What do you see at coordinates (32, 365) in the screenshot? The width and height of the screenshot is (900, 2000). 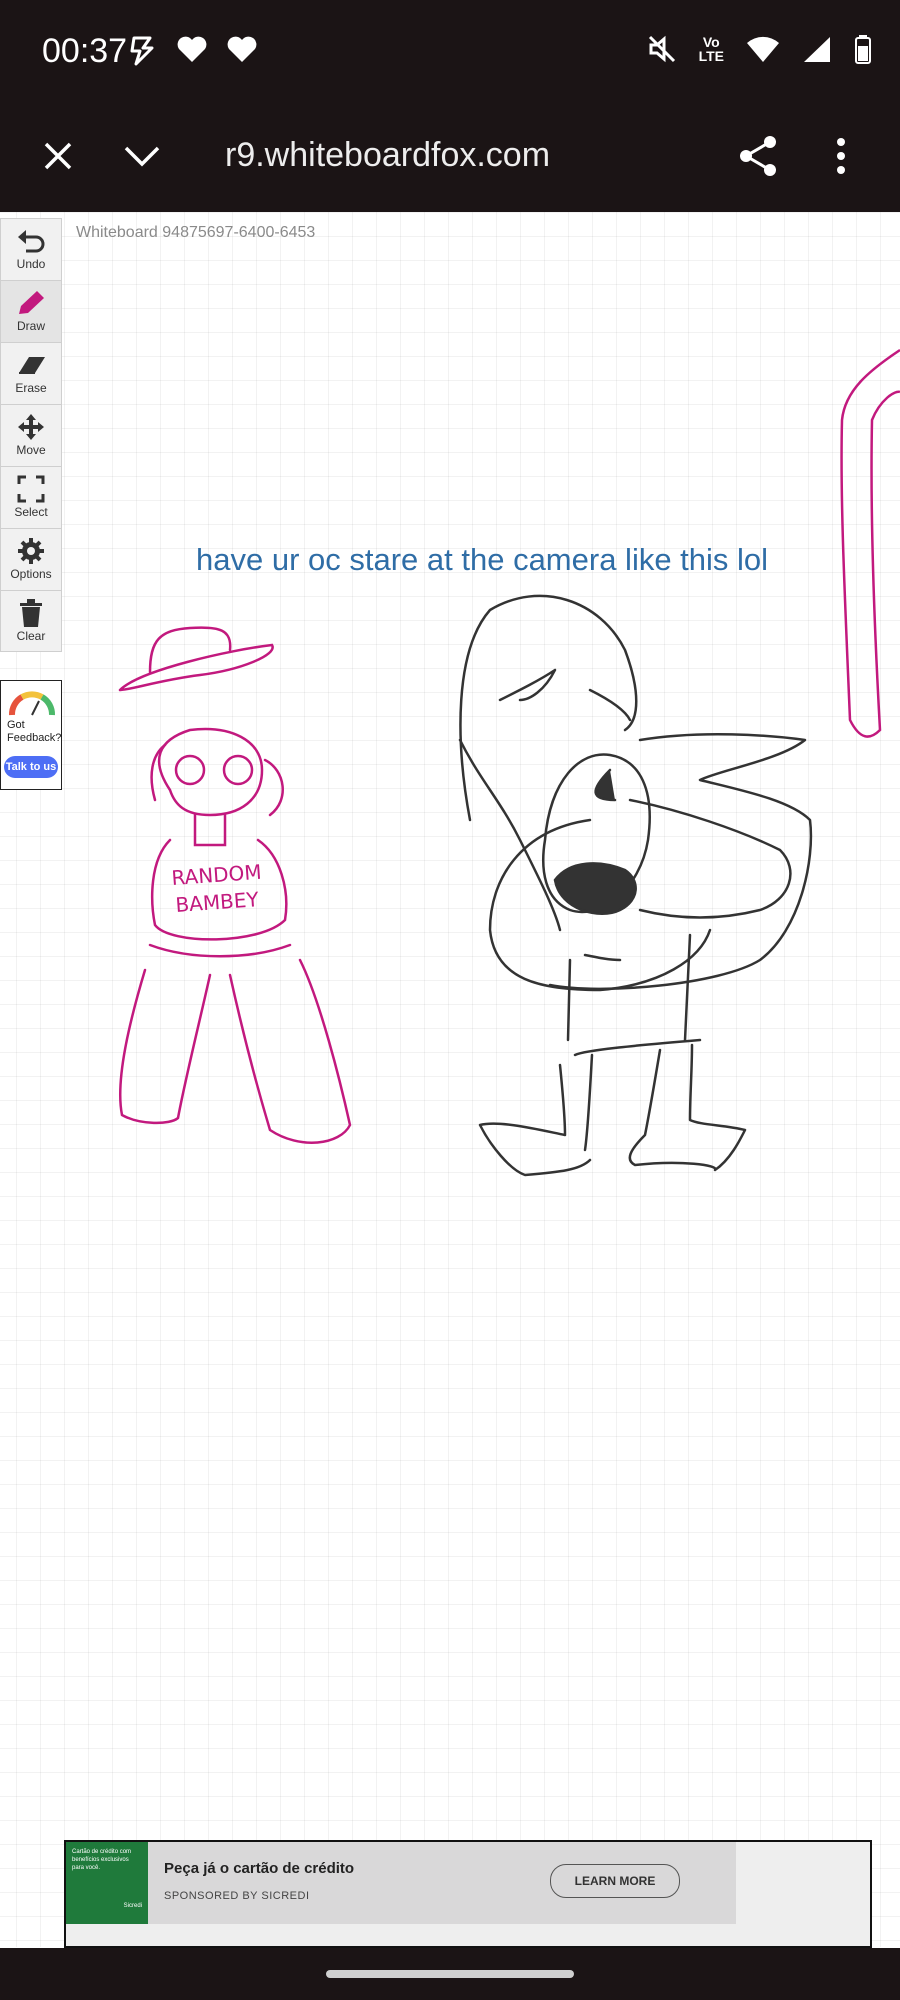 I see `eraser-icon` at bounding box center [32, 365].